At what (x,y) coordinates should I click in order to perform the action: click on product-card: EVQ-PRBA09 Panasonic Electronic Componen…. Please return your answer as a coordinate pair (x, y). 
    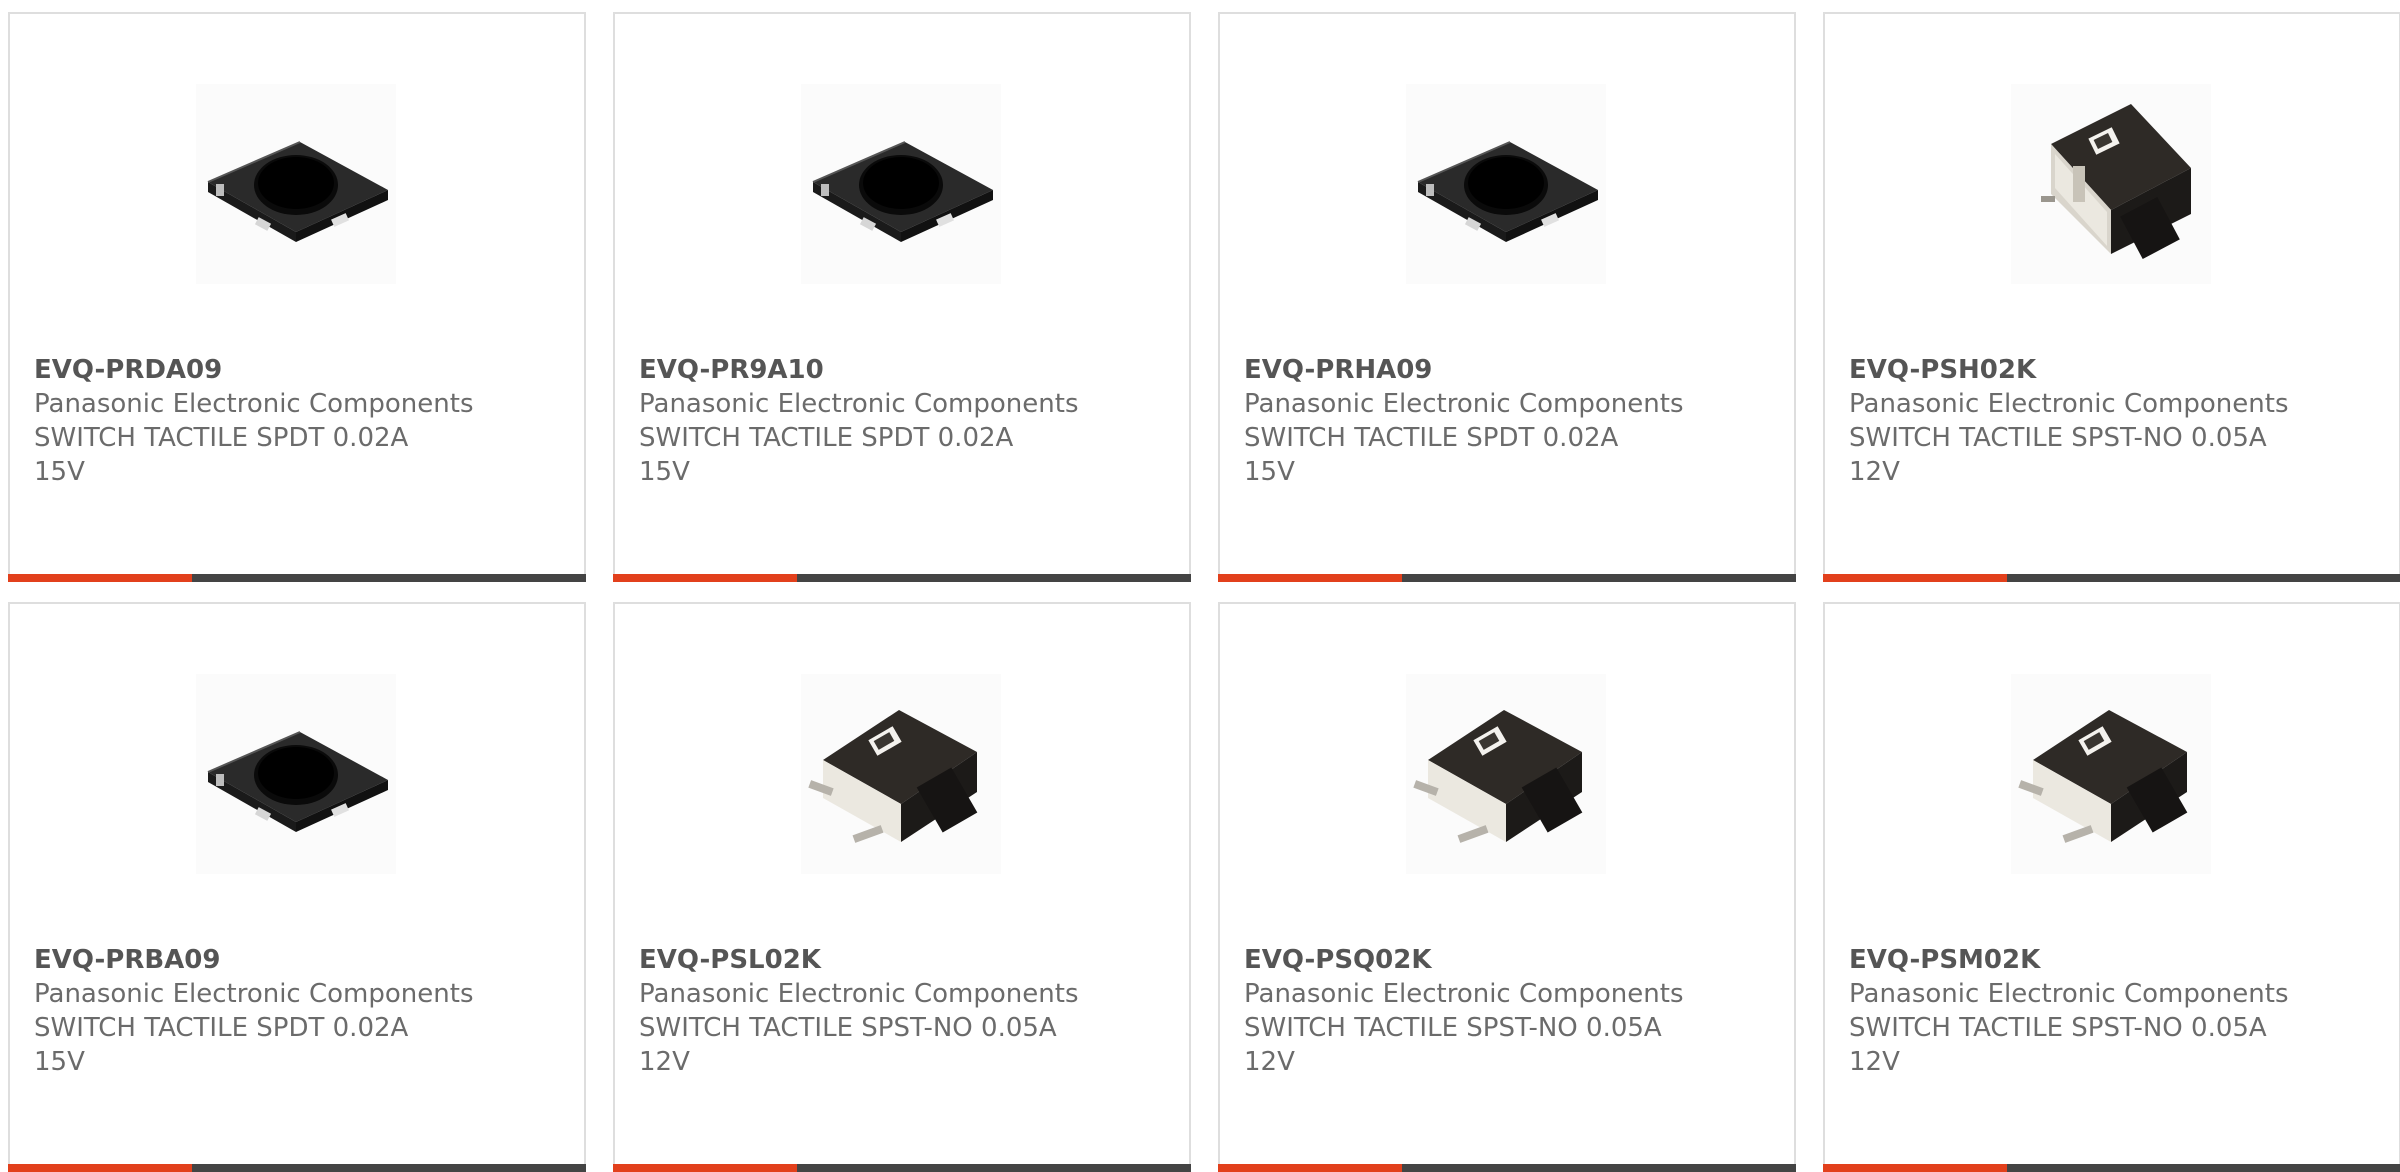
    Looking at the image, I should click on (297, 887).